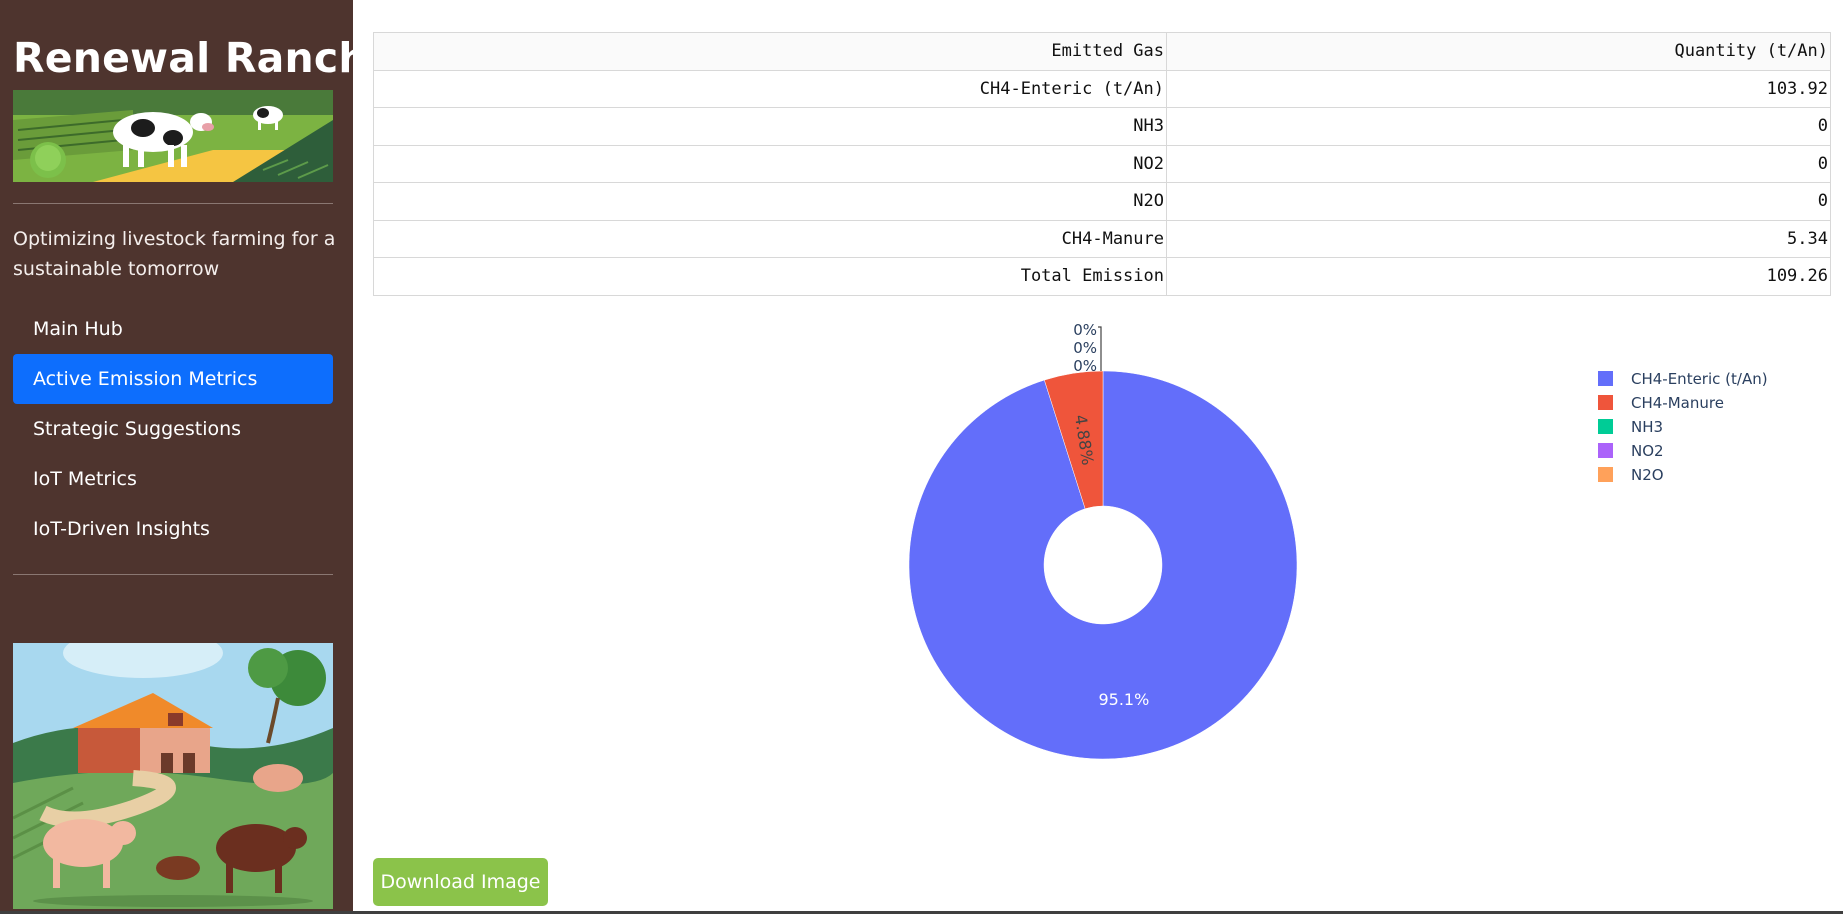  I want to click on gas-cell: Total Emission, so click(770, 276).